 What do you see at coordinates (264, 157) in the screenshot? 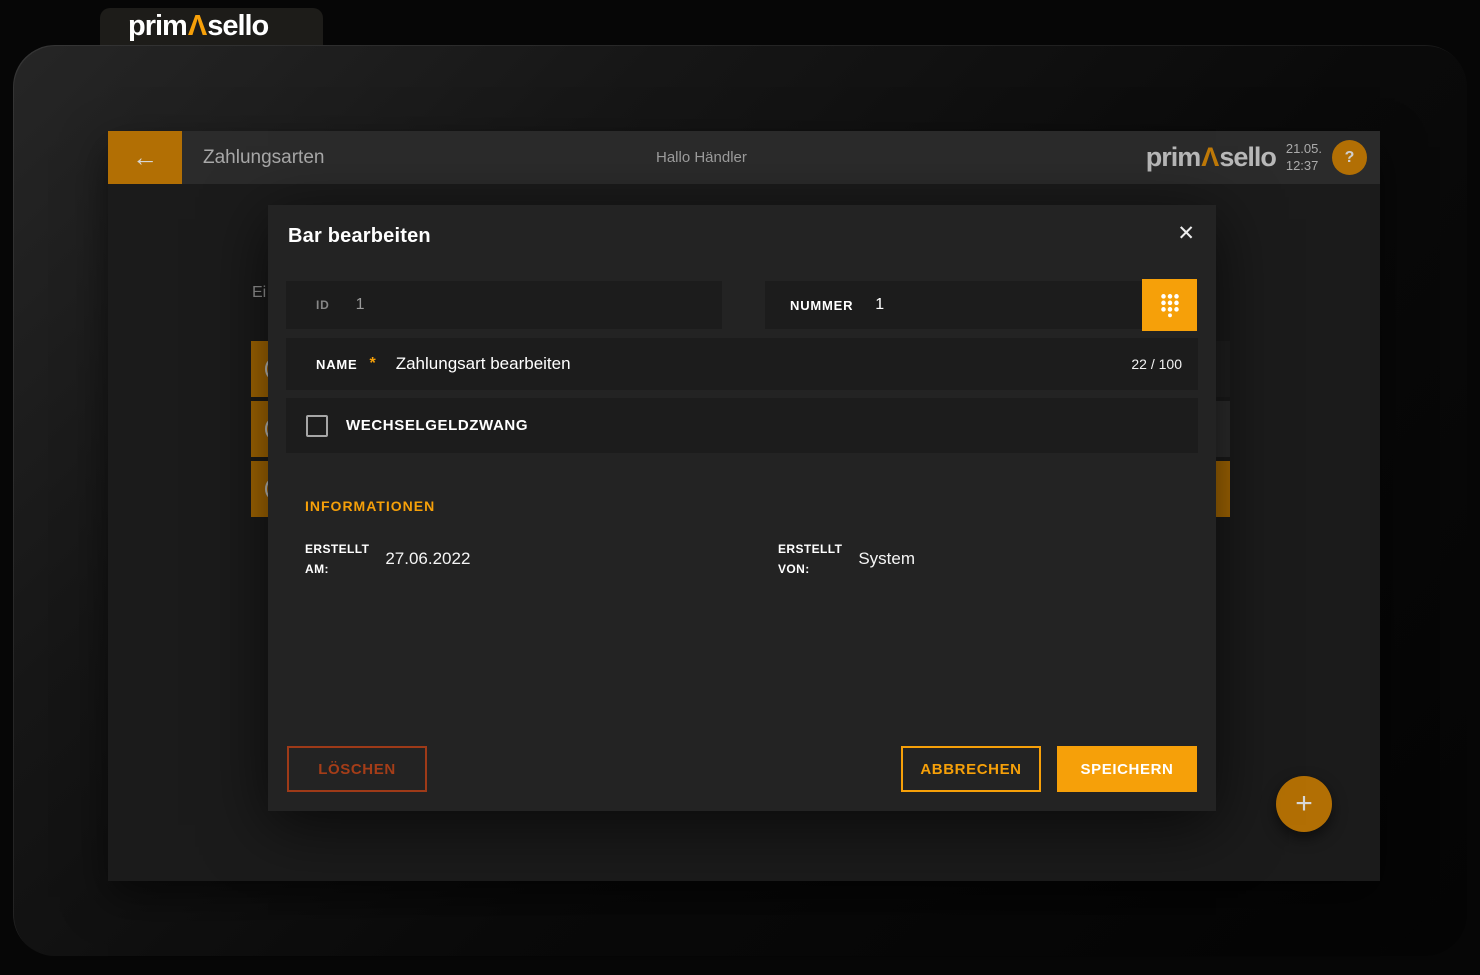
I see `page-title: Zahlungsarten` at bounding box center [264, 157].